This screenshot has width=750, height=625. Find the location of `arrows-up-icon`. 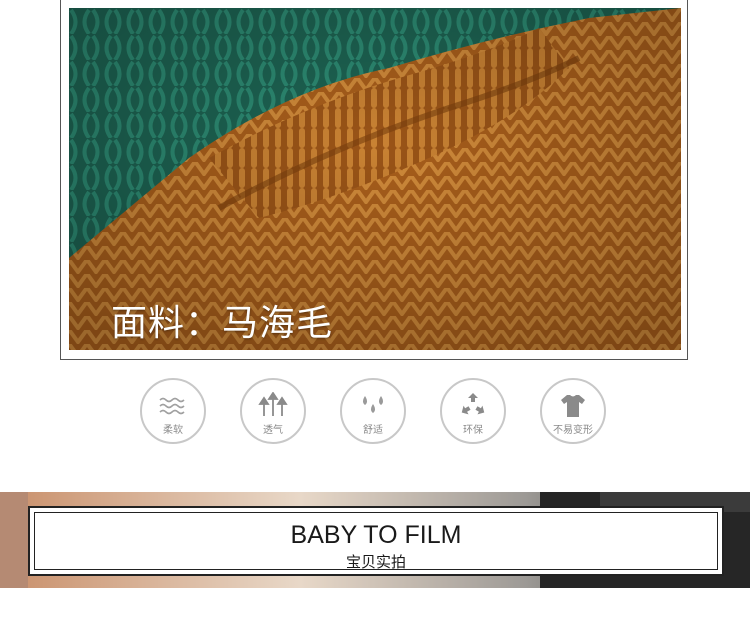

arrows-up-icon is located at coordinates (273, 404).